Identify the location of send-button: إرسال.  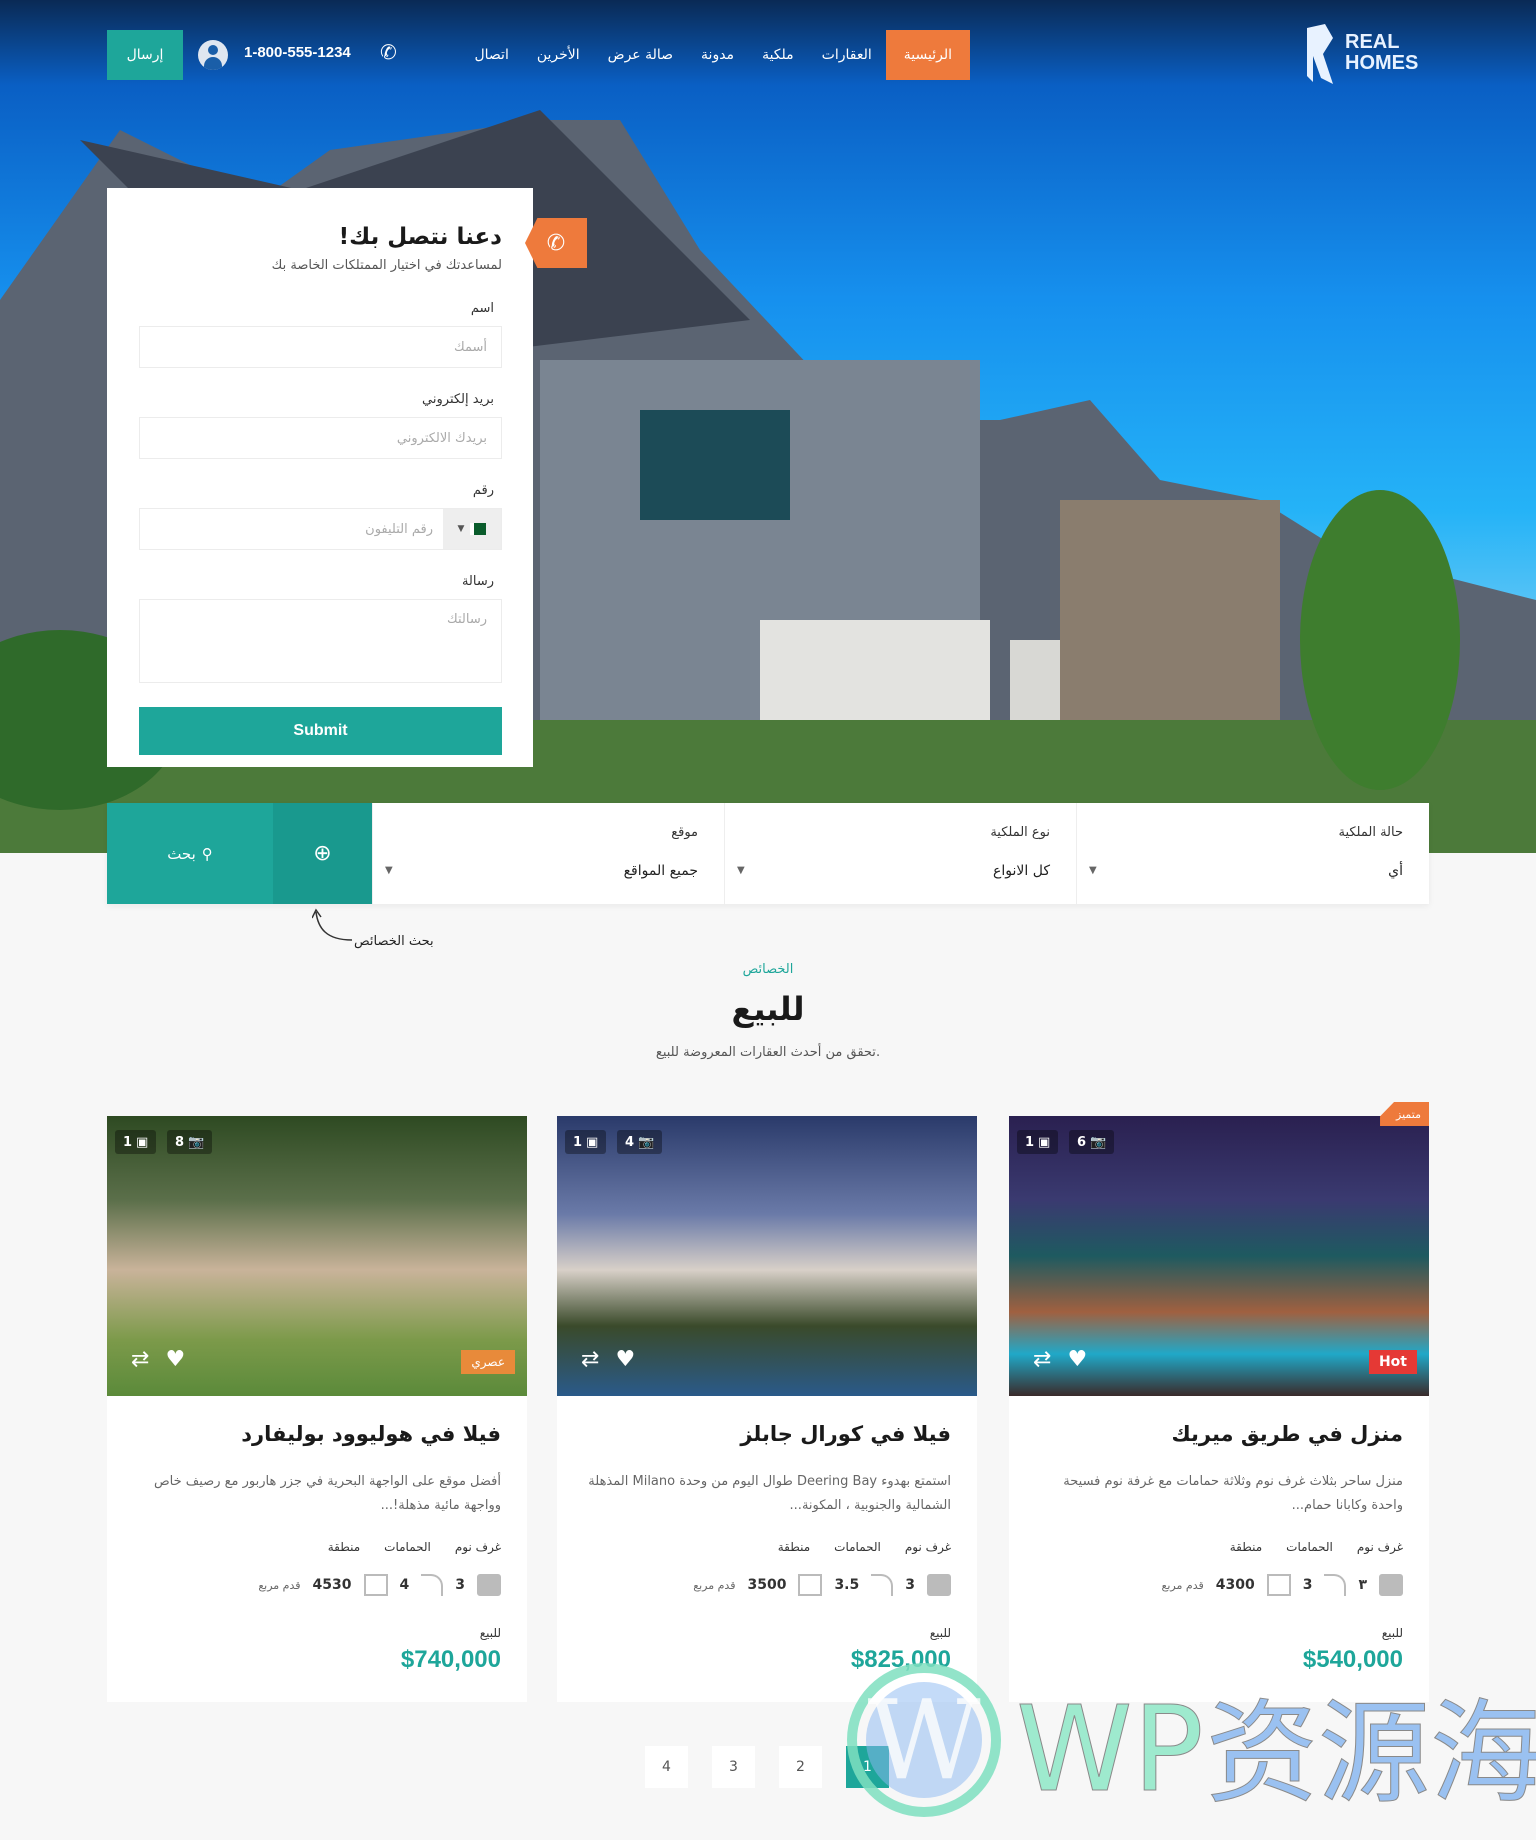
(145, 55).